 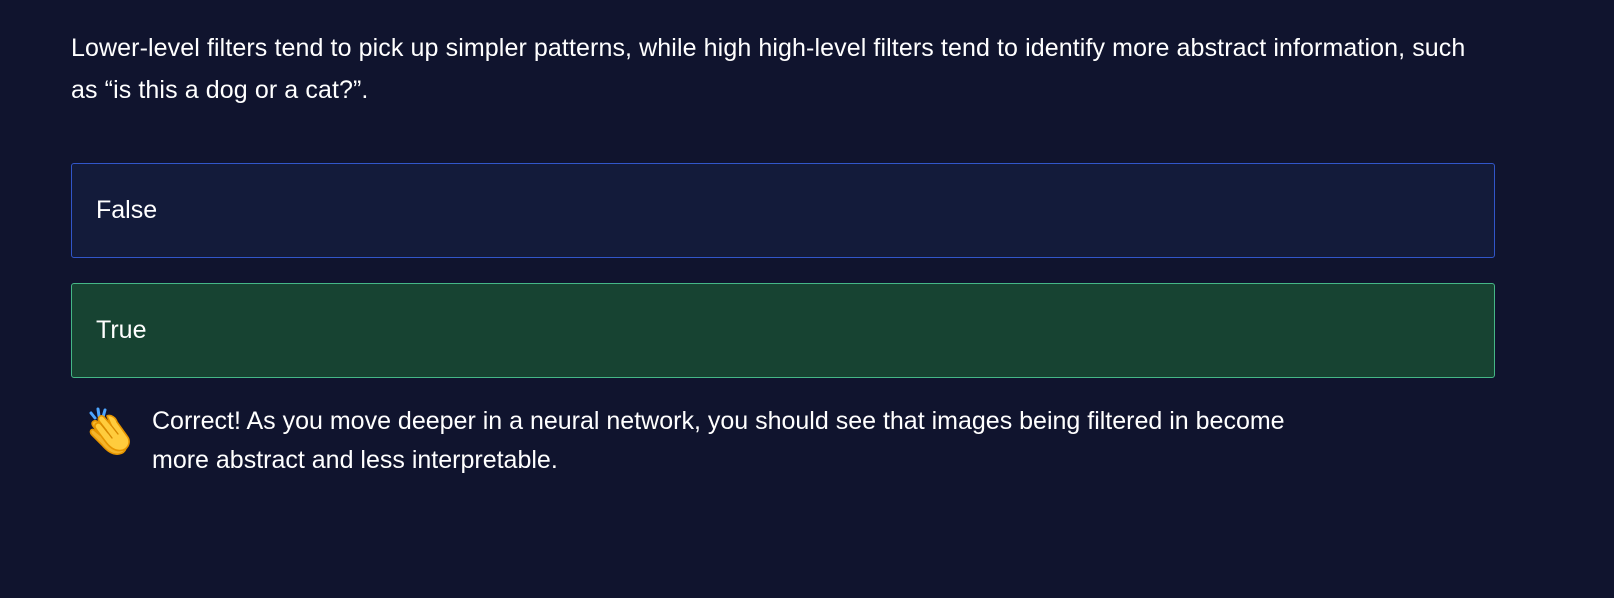 I want to click on clapping-hands-icon, so click(x=109, y=431).